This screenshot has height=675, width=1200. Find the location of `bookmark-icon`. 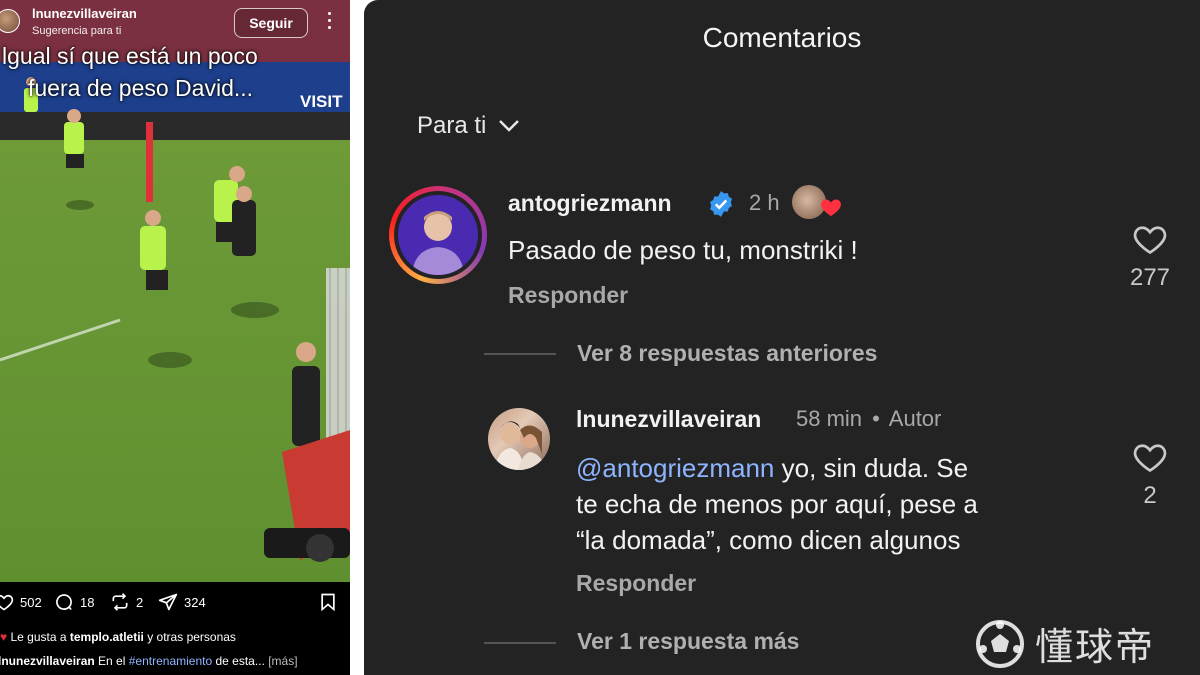

bookmark-icon is located at coordinates (328, 602).